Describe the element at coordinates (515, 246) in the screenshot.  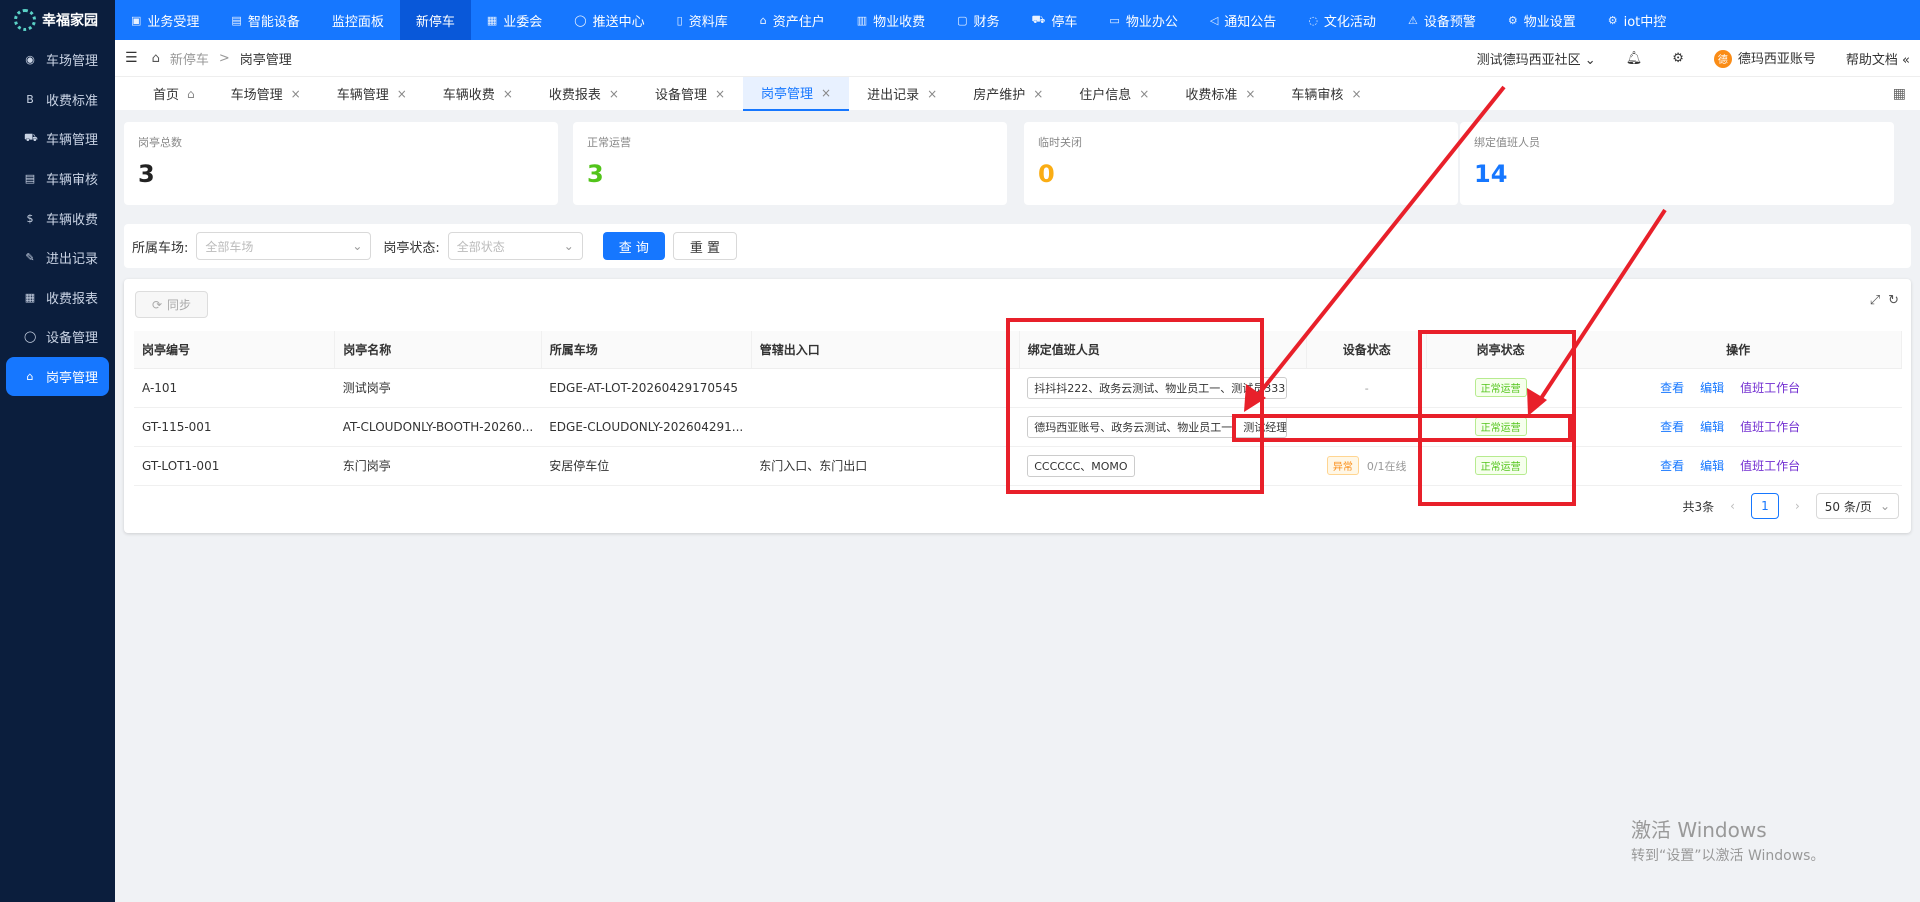
I see `status-select: 全部状态 ⌄` at that location.